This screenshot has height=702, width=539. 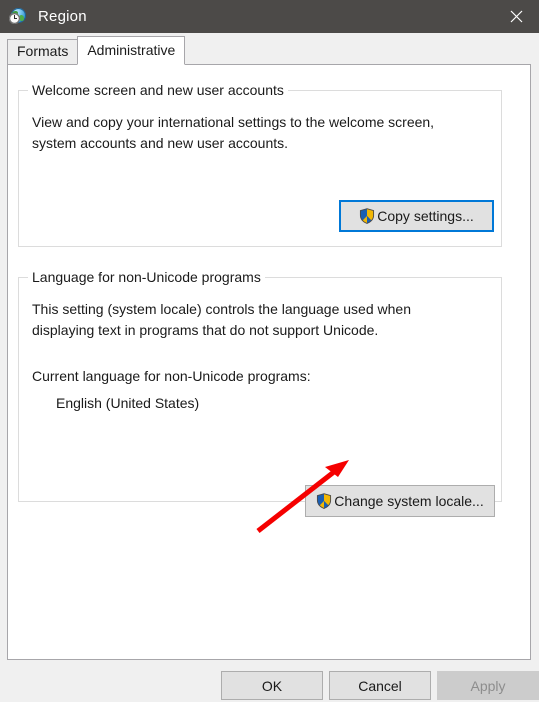 What do you see at coordinates (43, 52) in the screenshot?
I see `tab-formats: Formats` at bounding box center [43, 52].